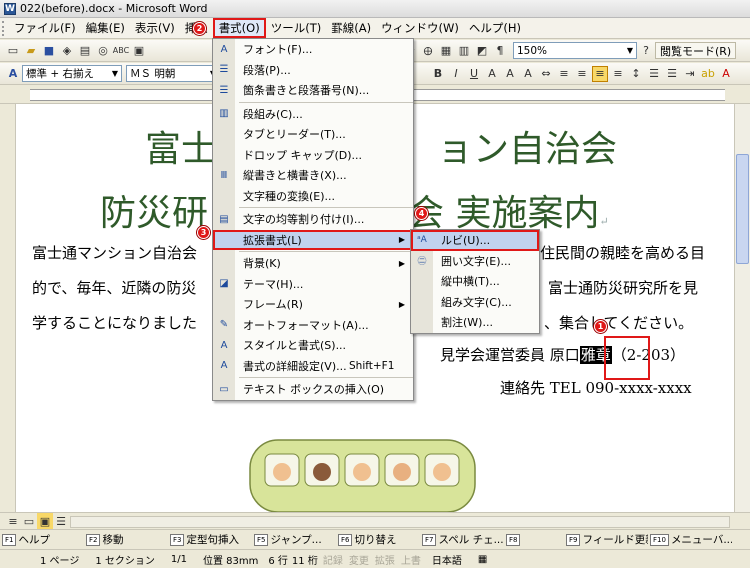 This screenshot has height=568, width=750. What do you see at coordinates (210, 539) in the screenshot?
I see `fkey-f3: F3 定型句挿入` at bounding box center [210, 539].